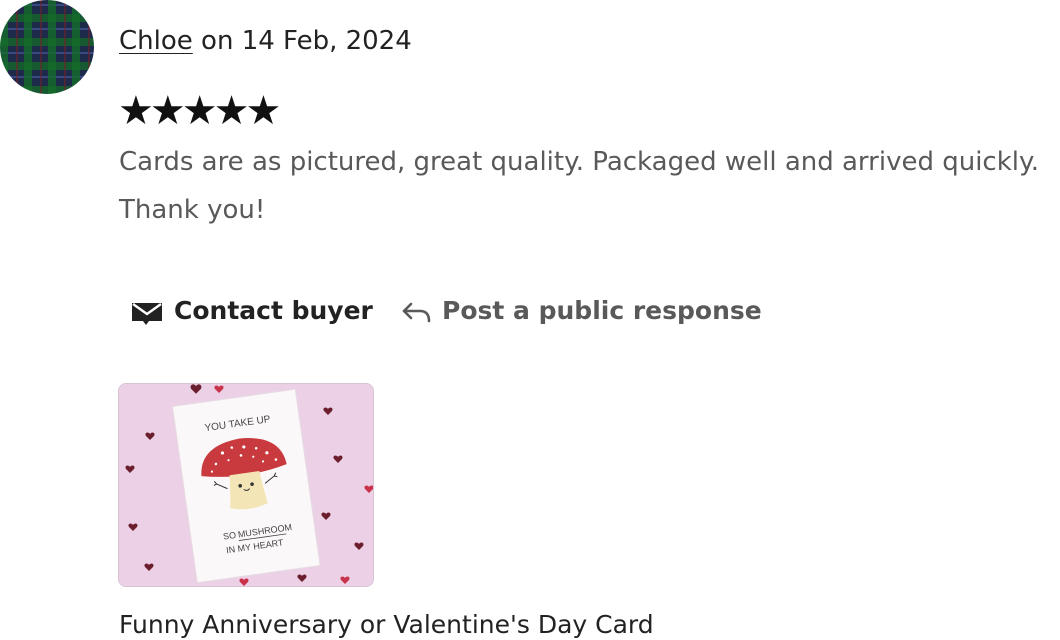  What do you see at coordinates (147, 314) in the screenshot?
I see `envelope-icon` at bounding box center [147, 314].